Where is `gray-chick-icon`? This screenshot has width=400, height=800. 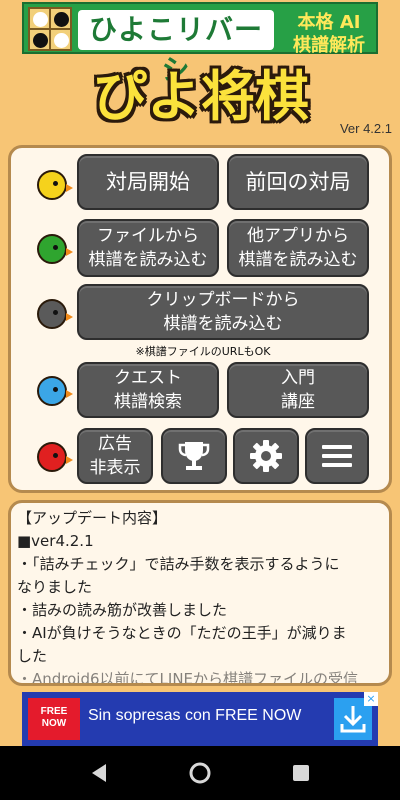
gray-chick-icon is located at coordinates (55, 314).